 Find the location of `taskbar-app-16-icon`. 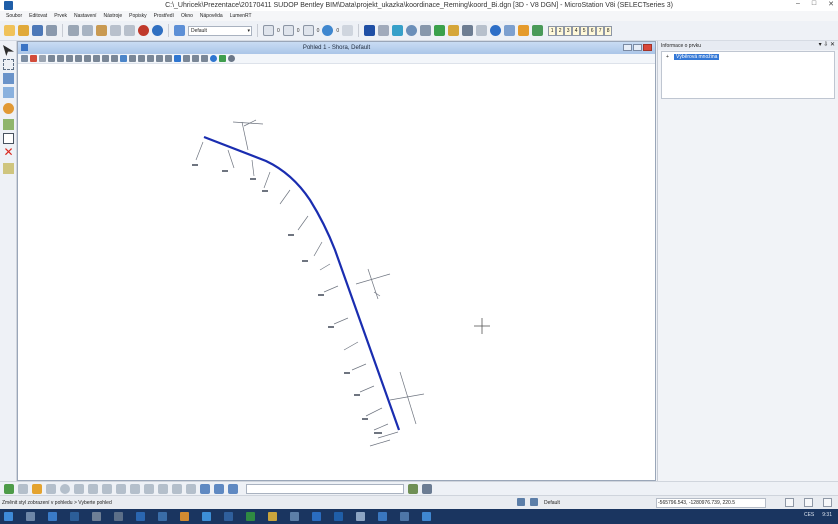

taskbar-app-16-icon is located at coordinates (360, 516).